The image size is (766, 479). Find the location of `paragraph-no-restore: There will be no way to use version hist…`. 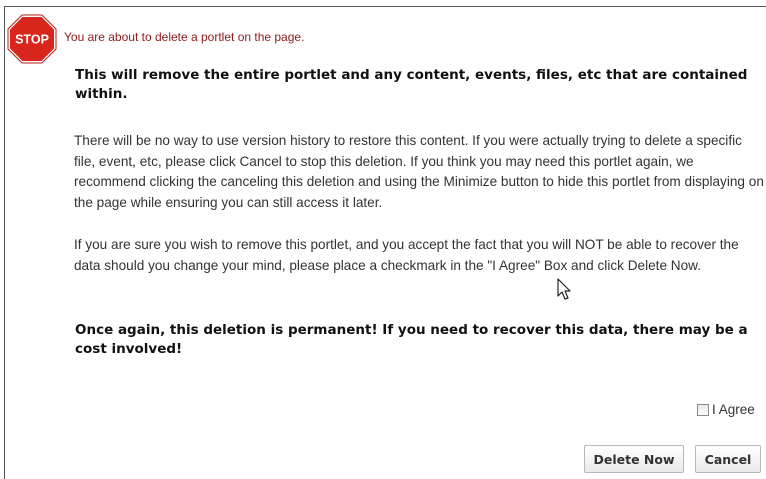

paragraph-no-restore: There will be no way to use version hist… is located at coordinates (419, 171).